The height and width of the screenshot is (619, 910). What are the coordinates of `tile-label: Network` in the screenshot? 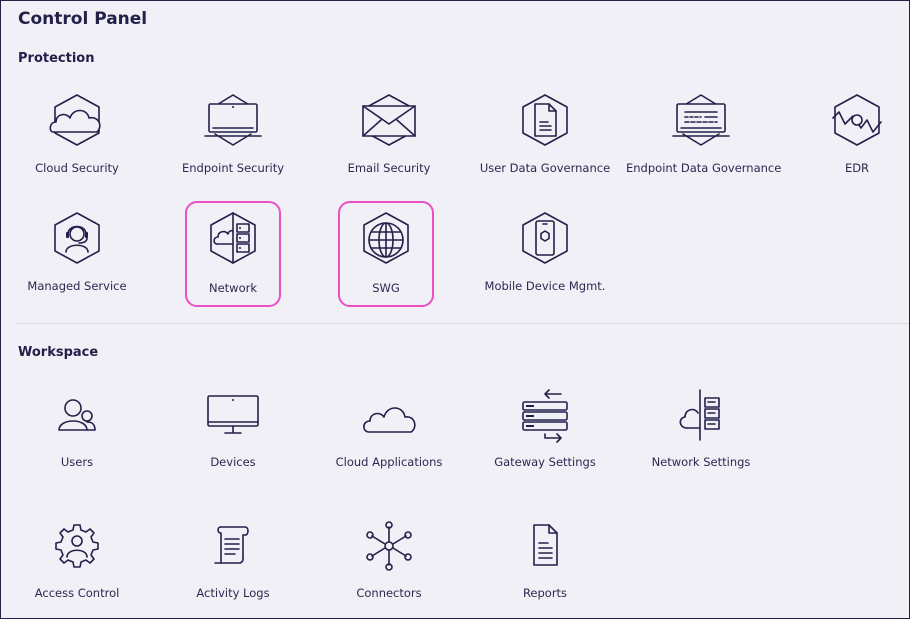 It's located at (233, 288).